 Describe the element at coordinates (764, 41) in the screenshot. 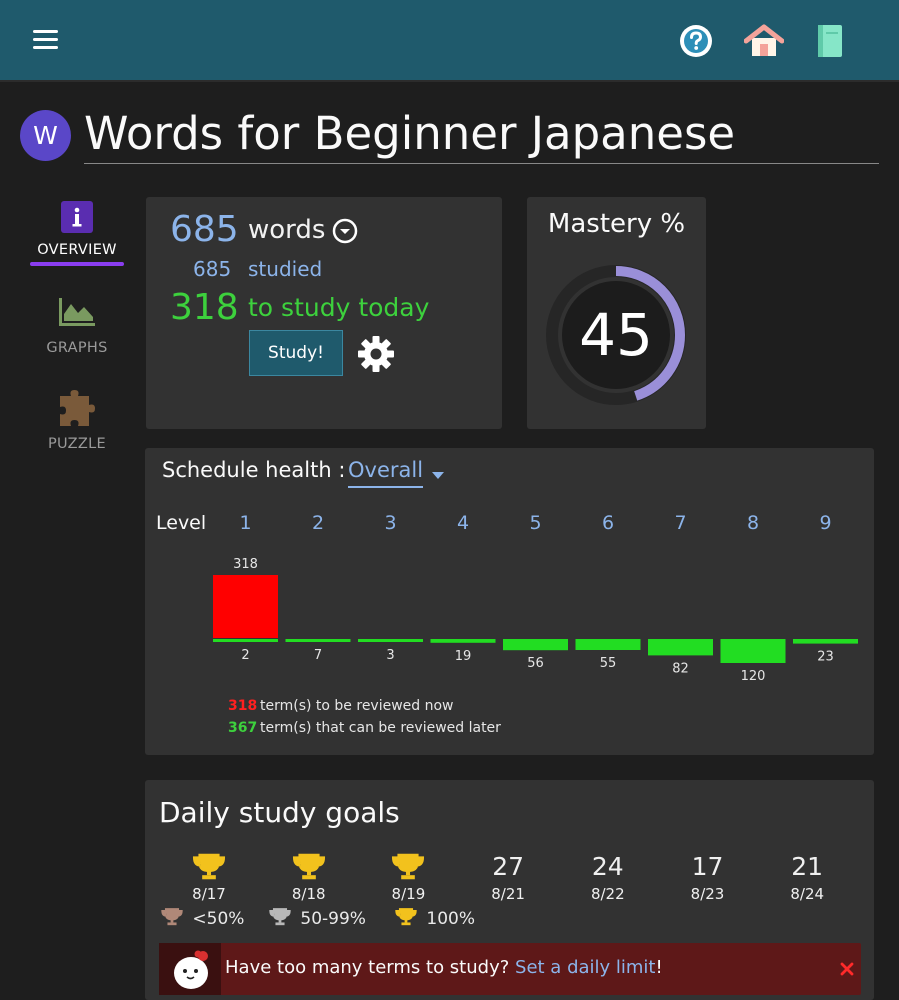

I see `home-icon` at that location.